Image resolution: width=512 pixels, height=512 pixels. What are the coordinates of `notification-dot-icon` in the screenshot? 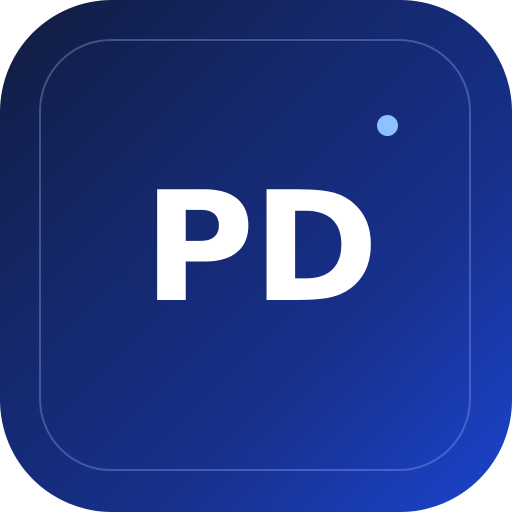 It's located at (387, 125).